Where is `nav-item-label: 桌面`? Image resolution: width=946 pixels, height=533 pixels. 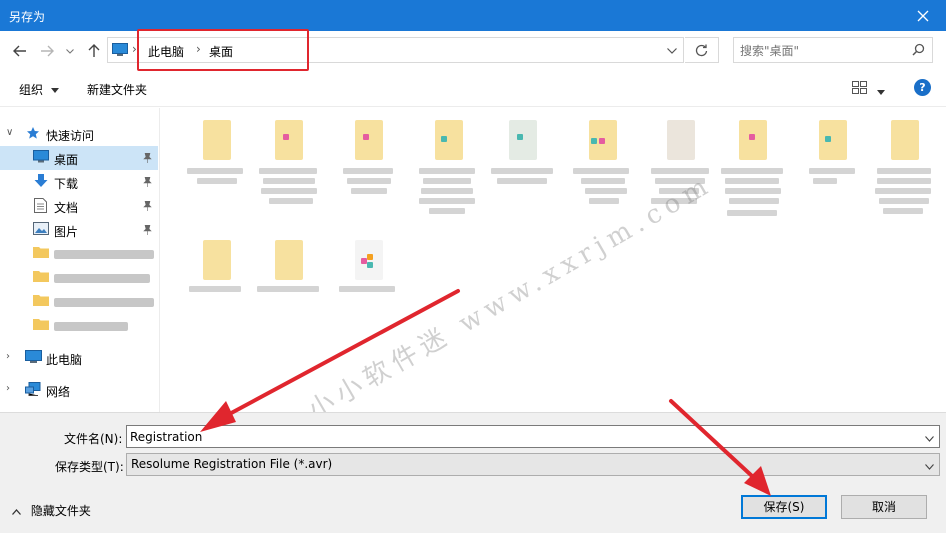 nav-item-label: 桌面 is located at coordinates (66, 160).